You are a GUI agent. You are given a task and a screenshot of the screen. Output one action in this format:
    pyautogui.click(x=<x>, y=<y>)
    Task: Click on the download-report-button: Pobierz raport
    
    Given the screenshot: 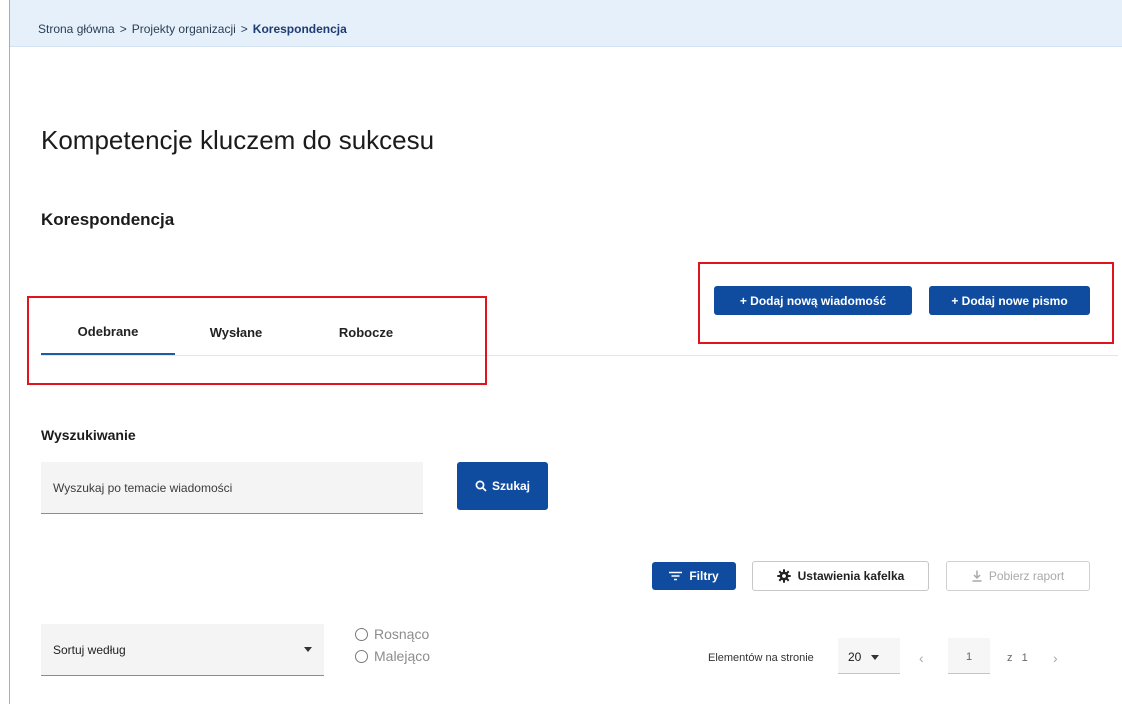 What is the action you would take?
    pyautogui.click(x=1018, y=576)
    